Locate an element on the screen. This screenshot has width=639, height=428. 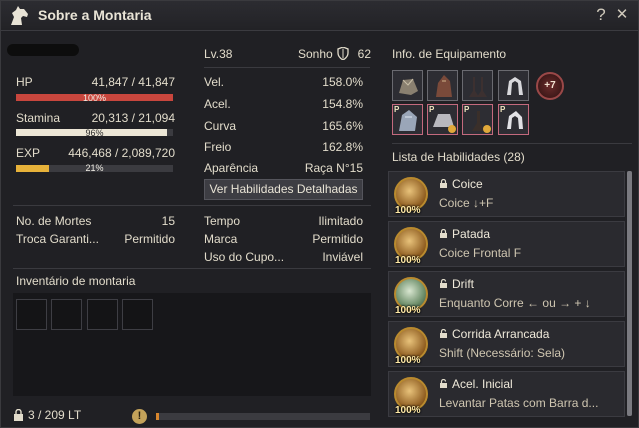
redacted-mount-name is located at coordinates (43, 50).